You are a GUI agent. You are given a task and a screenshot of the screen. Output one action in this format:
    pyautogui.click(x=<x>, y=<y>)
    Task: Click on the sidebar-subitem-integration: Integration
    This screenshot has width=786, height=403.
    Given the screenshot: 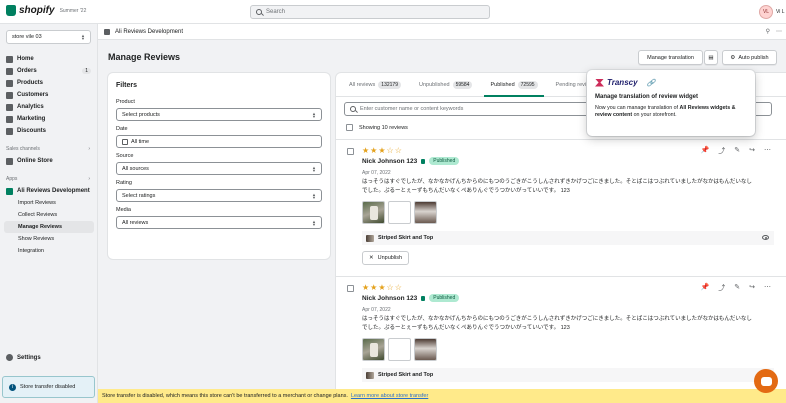 What is the action you would take?
    pyautogui.click(x=49, y=251)
    